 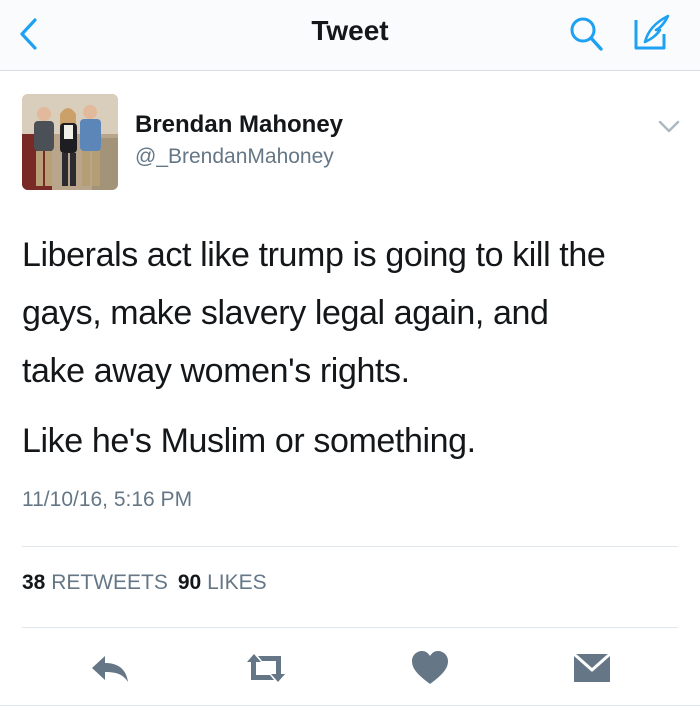 I want to click on compose-button, so click(x=651, y=34).